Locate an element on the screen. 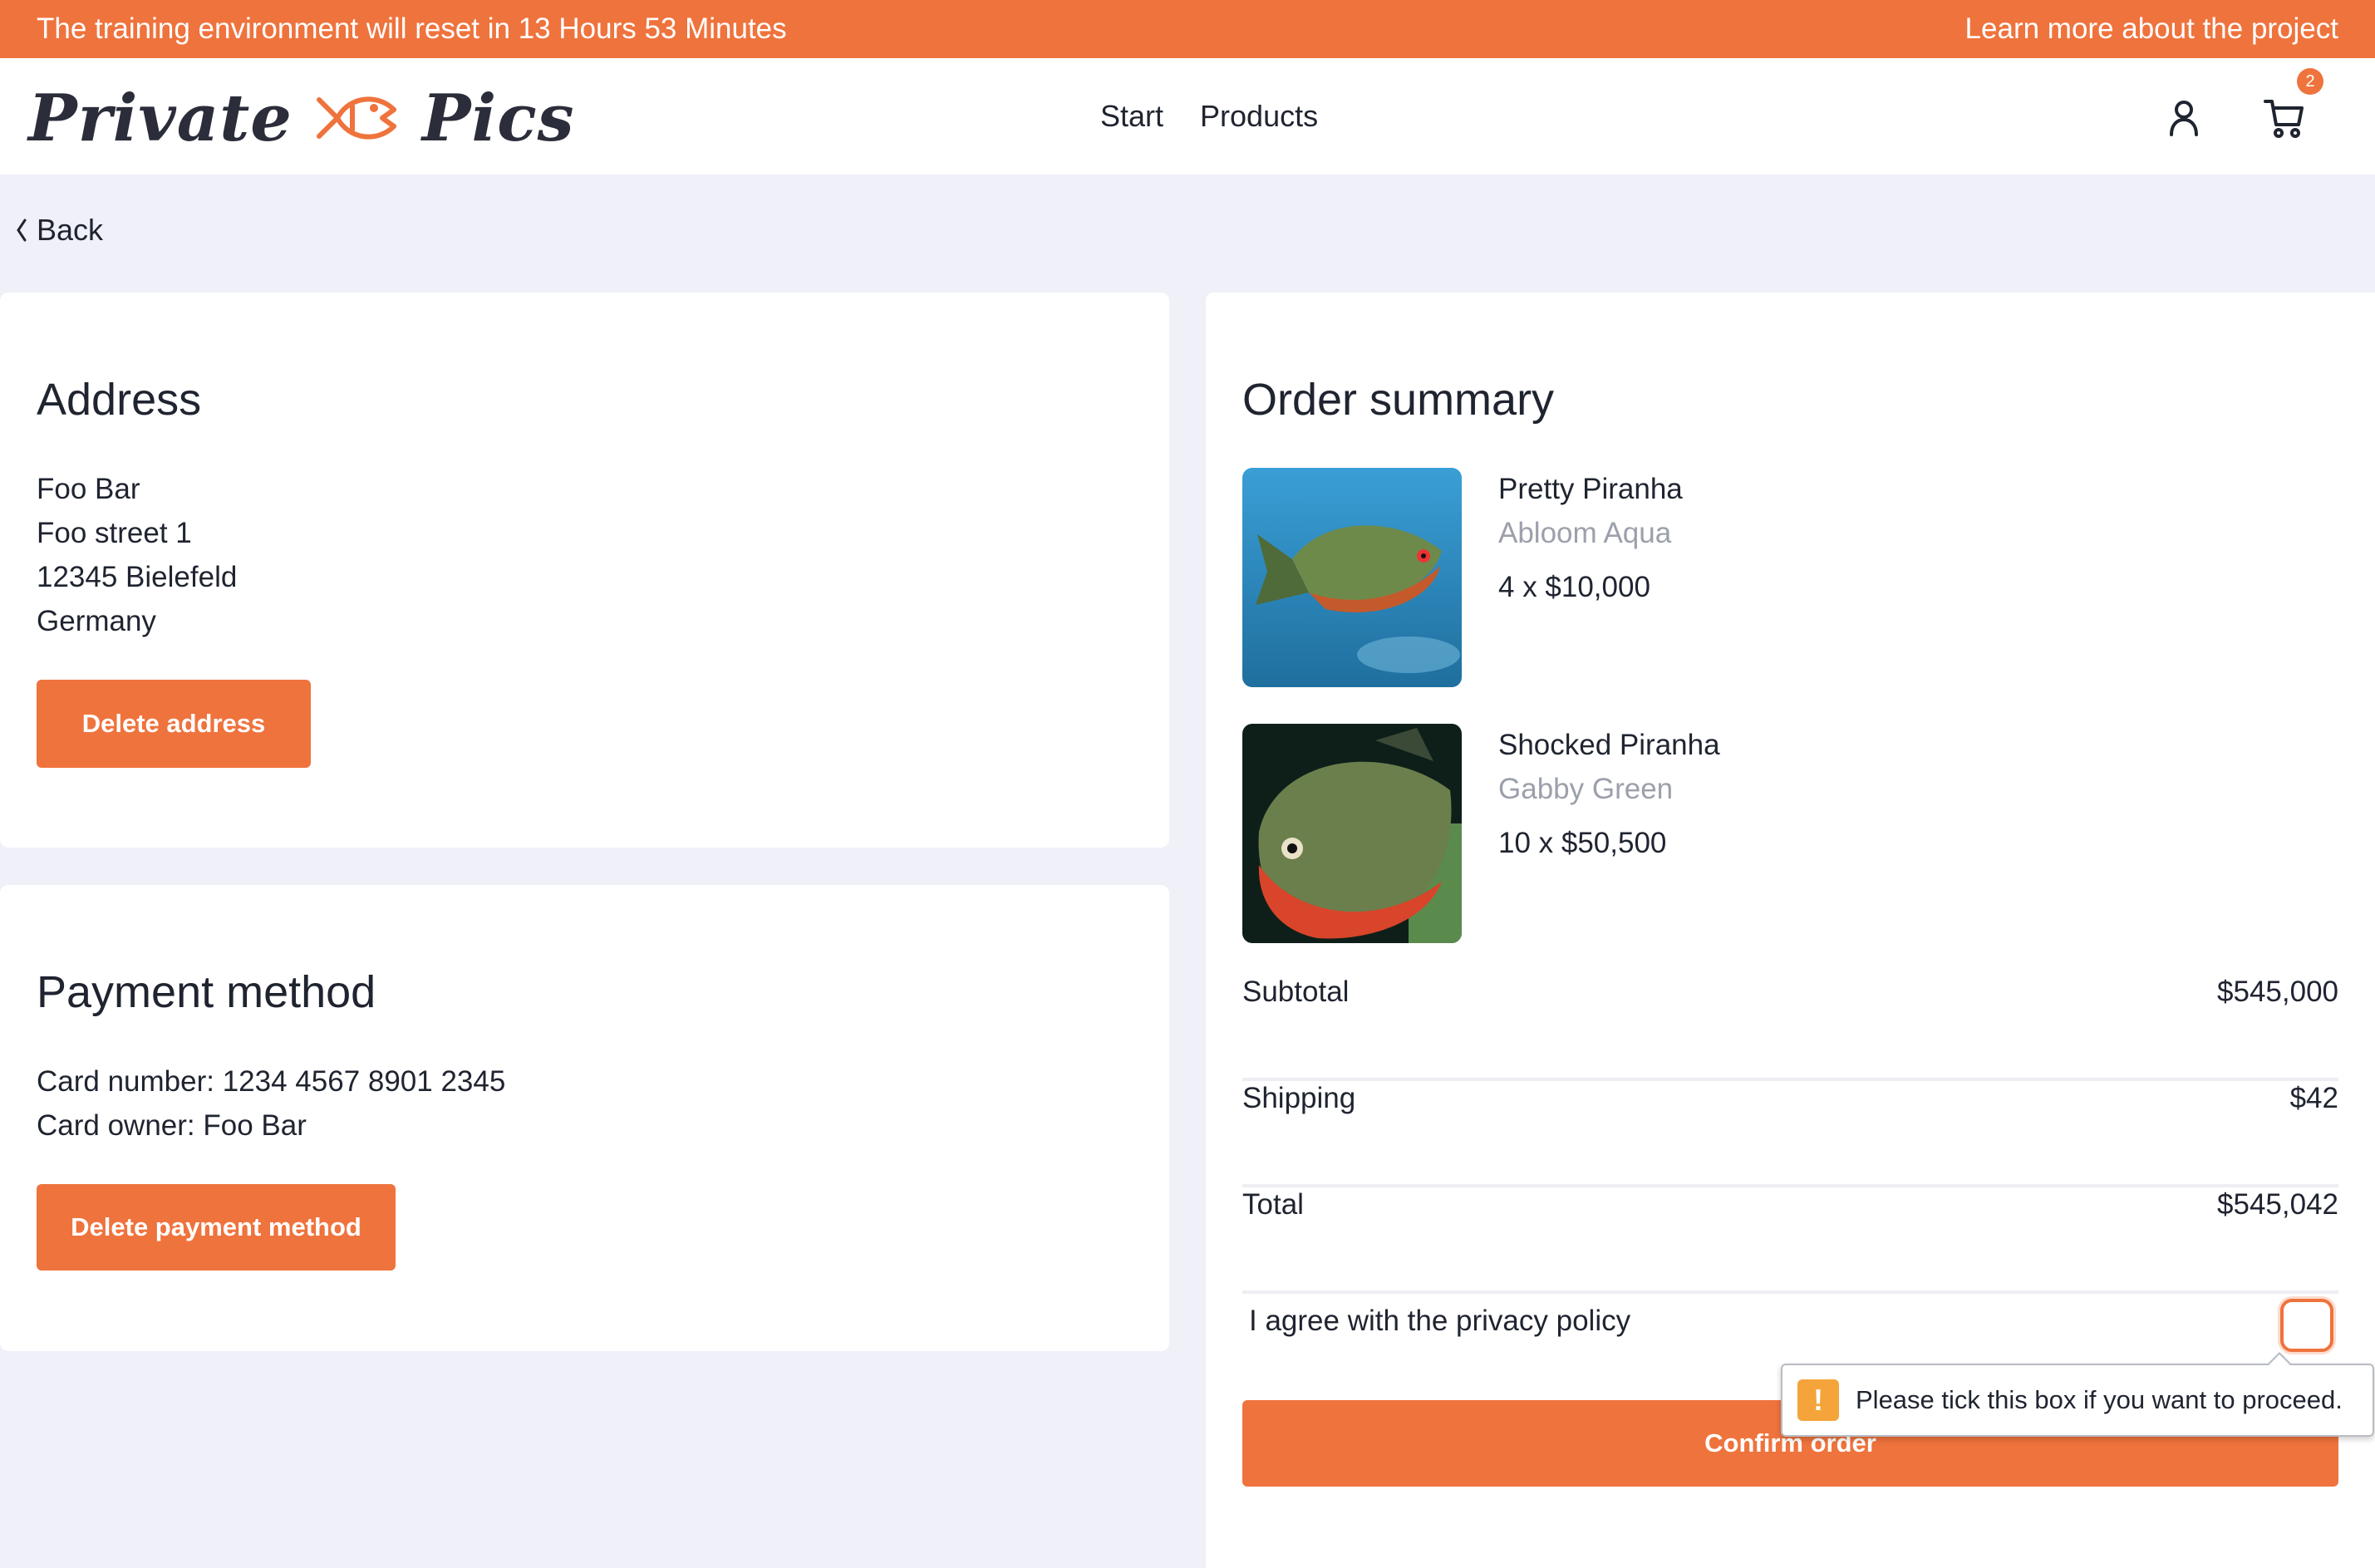 The height and width of the screenshot is (1568, 2375). cart-count-badge: 2 is located at coordinates (2310, 81).